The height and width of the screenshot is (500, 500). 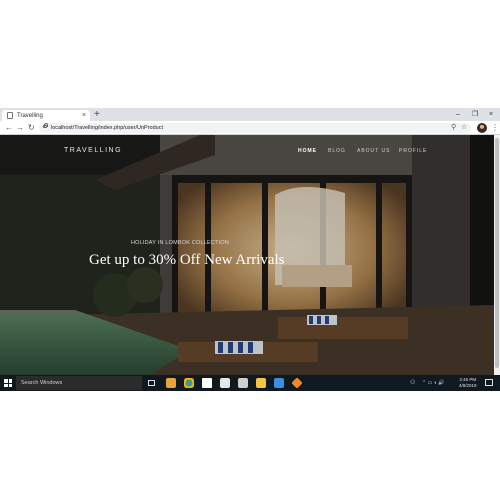 I want to click on tray-icons: ⌃ ▭ ◖ 🔊, so click(x=433, y=383).